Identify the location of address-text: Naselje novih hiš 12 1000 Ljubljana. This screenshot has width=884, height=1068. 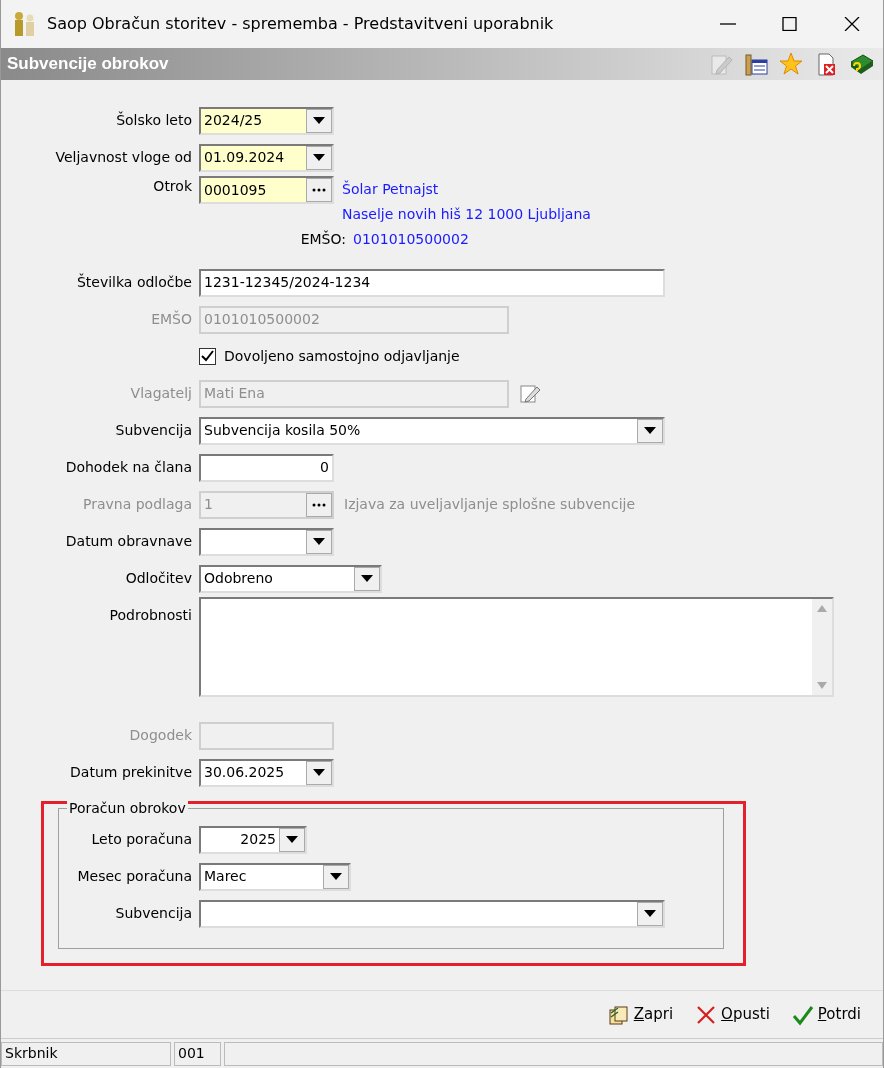
(466, 214).